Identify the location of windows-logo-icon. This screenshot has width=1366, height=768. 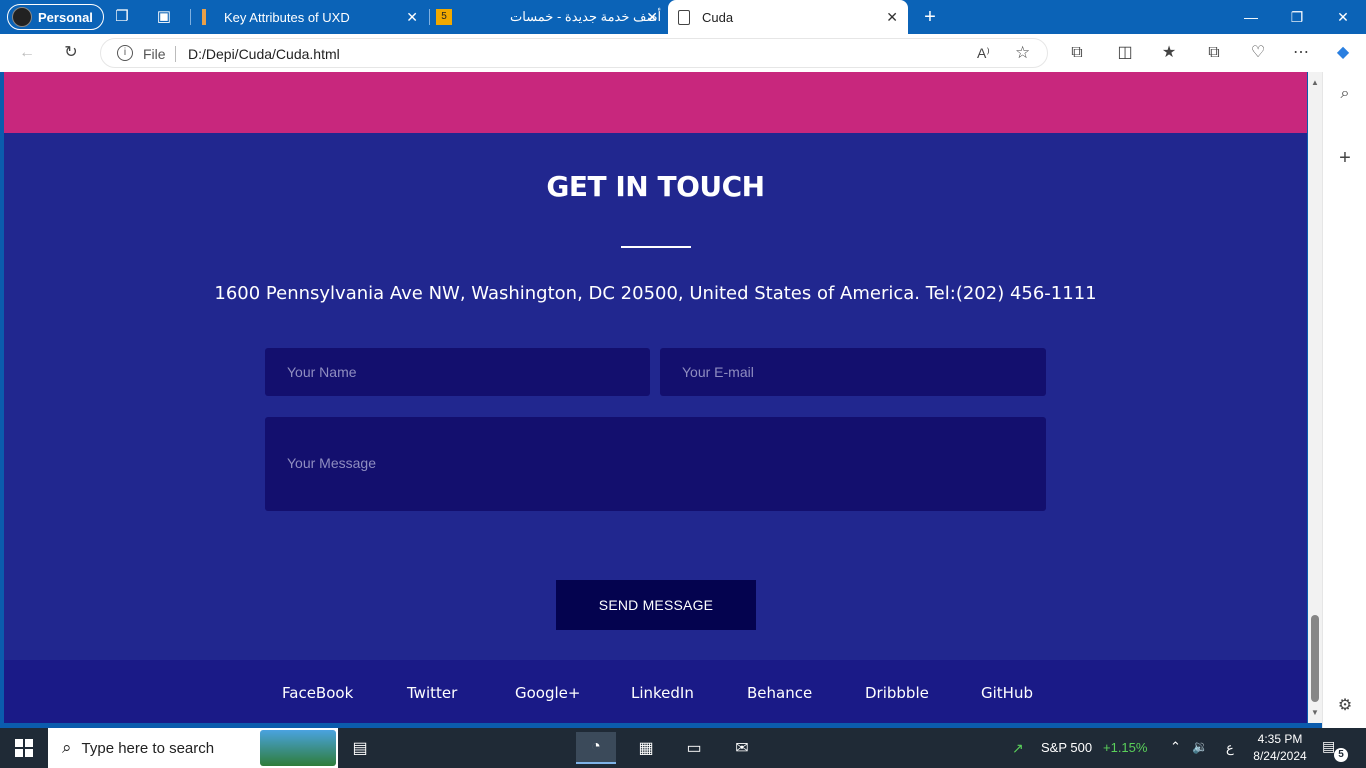
(24, 748).